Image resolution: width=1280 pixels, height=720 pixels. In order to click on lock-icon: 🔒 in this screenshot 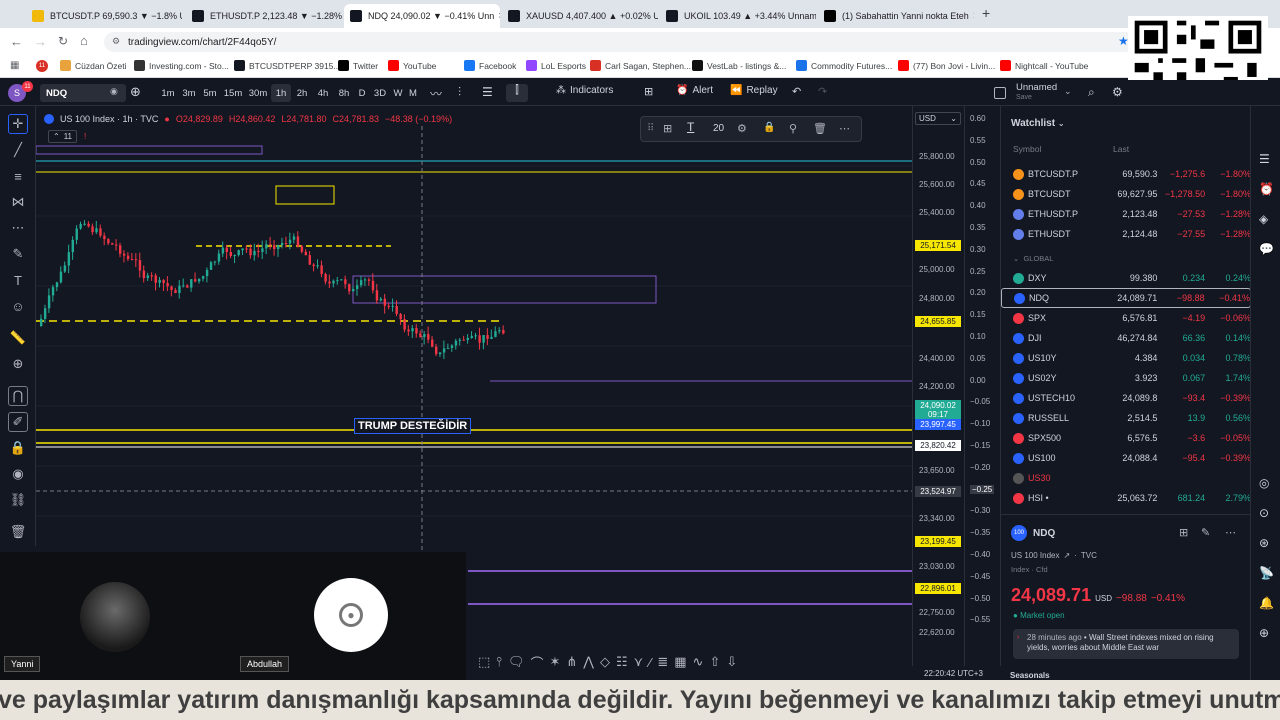, I will do `click(18, 448)`.